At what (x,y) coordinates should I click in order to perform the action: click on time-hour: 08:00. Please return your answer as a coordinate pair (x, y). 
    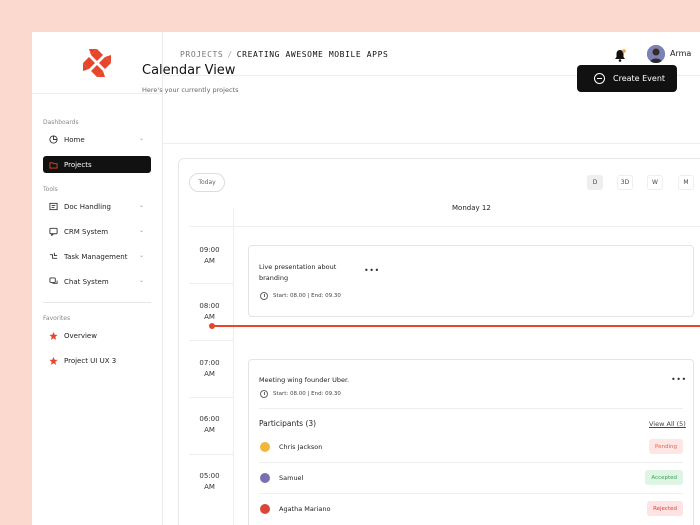
    Looking at the image, I should click on (209, 306).